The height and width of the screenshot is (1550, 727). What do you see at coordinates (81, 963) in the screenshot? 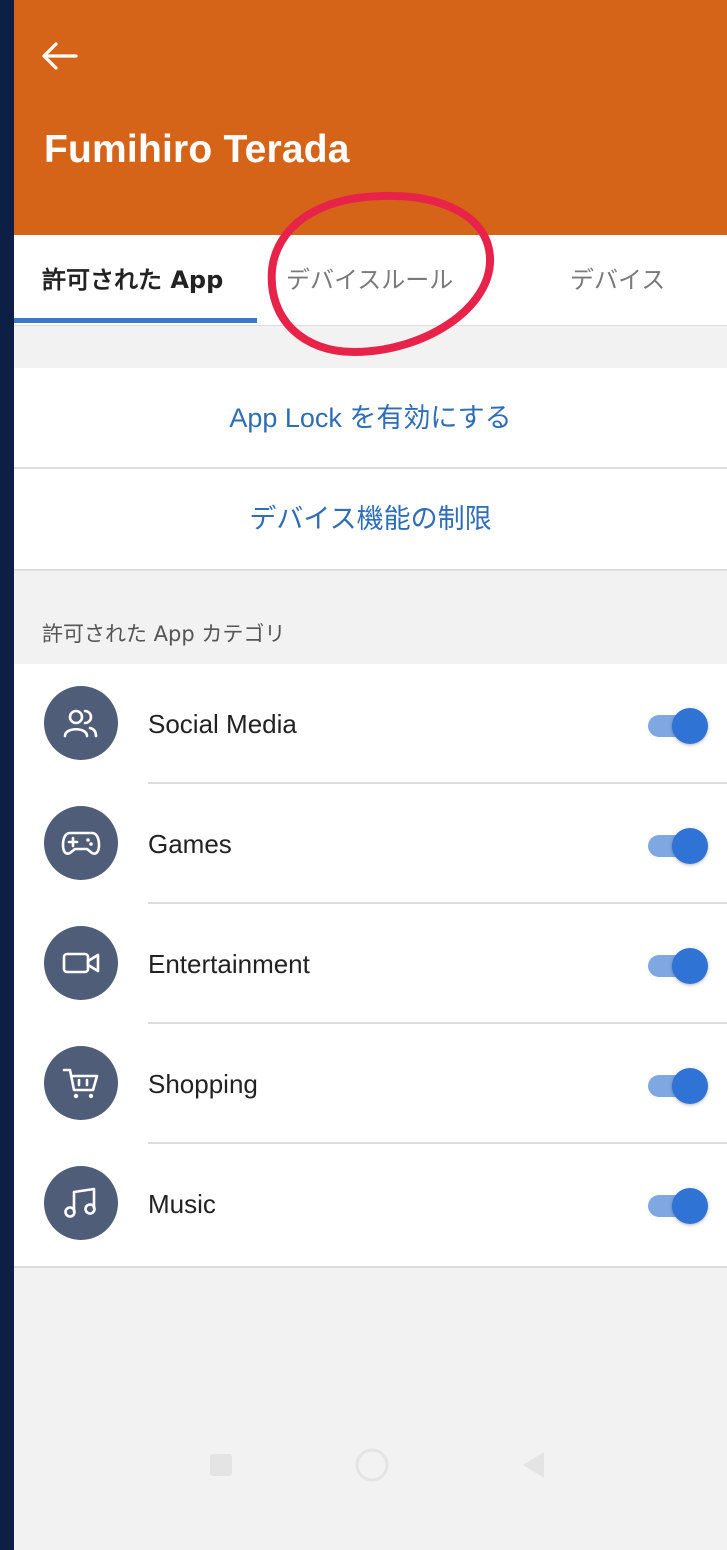
I see `video-camera-icon` at bounding box center [81, 963].